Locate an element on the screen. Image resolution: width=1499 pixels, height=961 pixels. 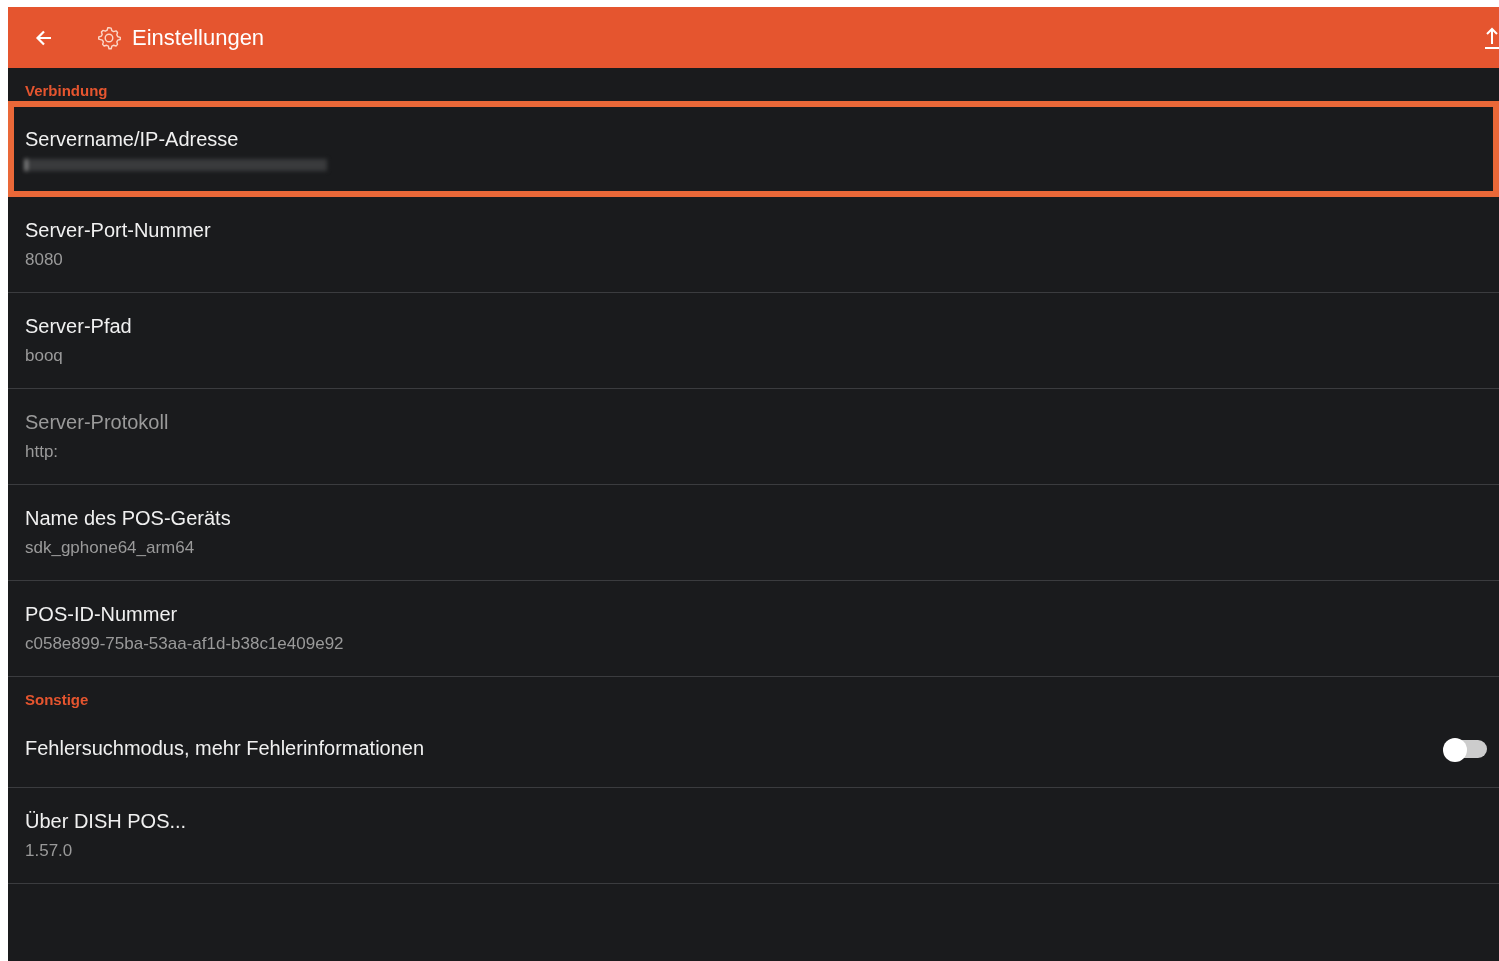
settings-item: Server-Pfad booq is located at coordinates (753, 341).